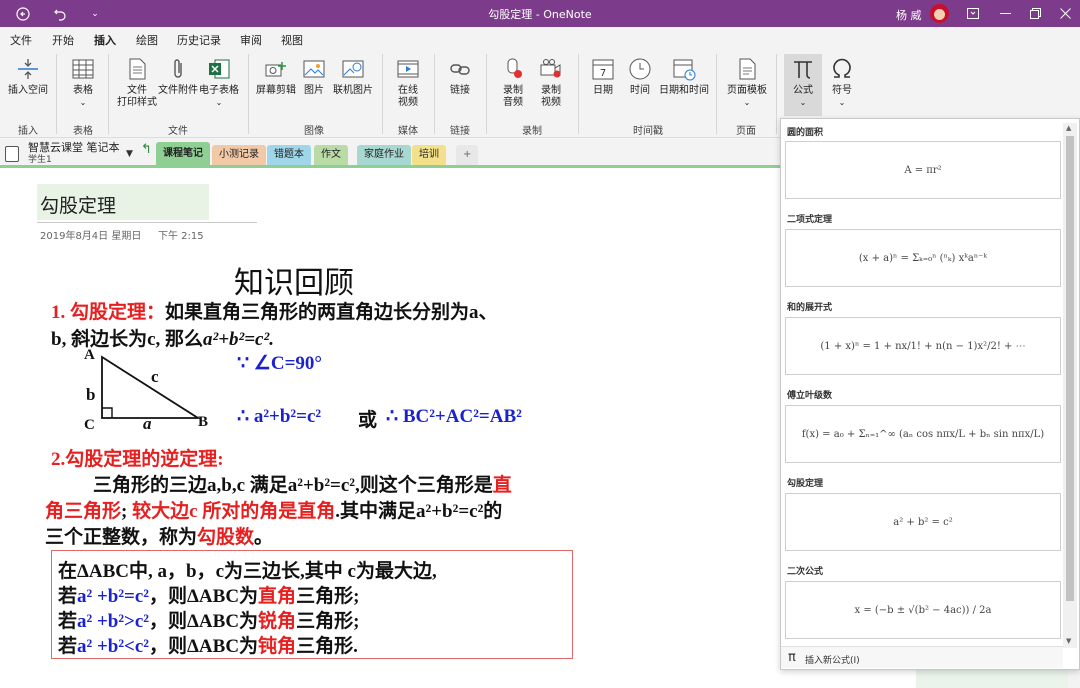 This screenshot has height=688, width=1080. I want to click on title-divider, so click(147, 222).